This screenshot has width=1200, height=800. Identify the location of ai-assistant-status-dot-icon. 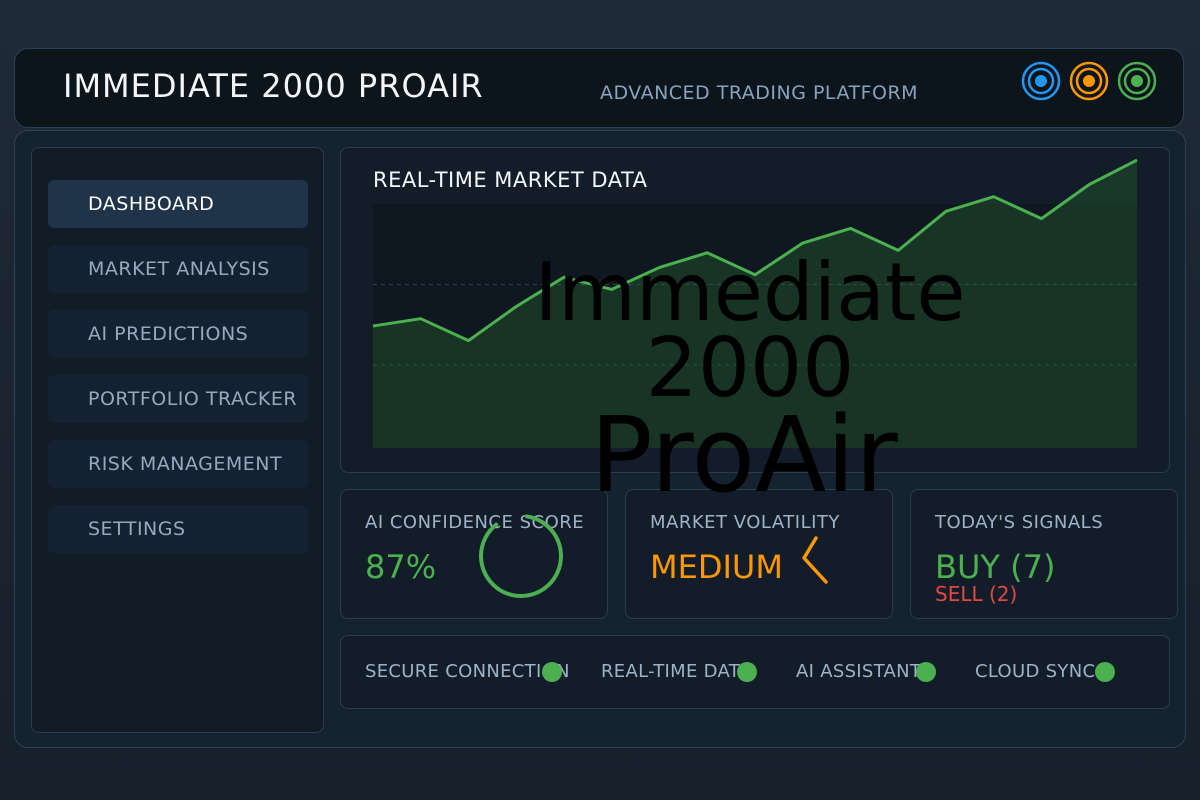
(926, 672).